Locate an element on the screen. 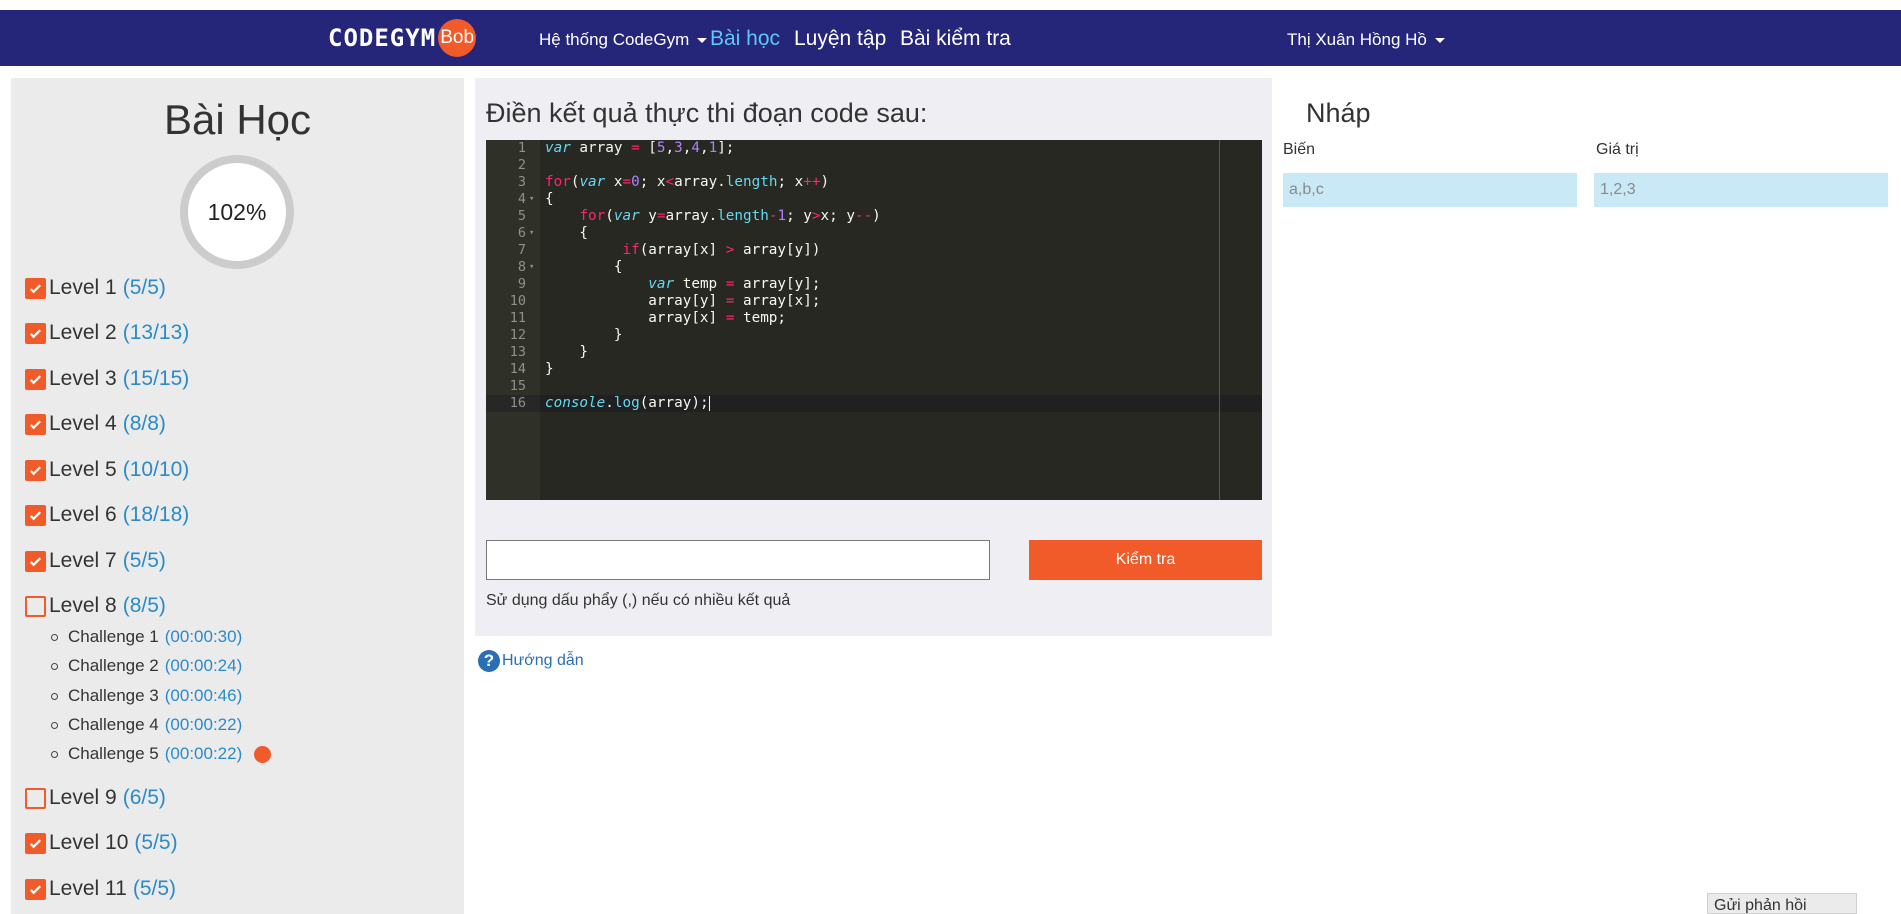 This screenshot has width=1901, height=914. challenge-label: Challenge 2 is located at coordinates (113, 665).